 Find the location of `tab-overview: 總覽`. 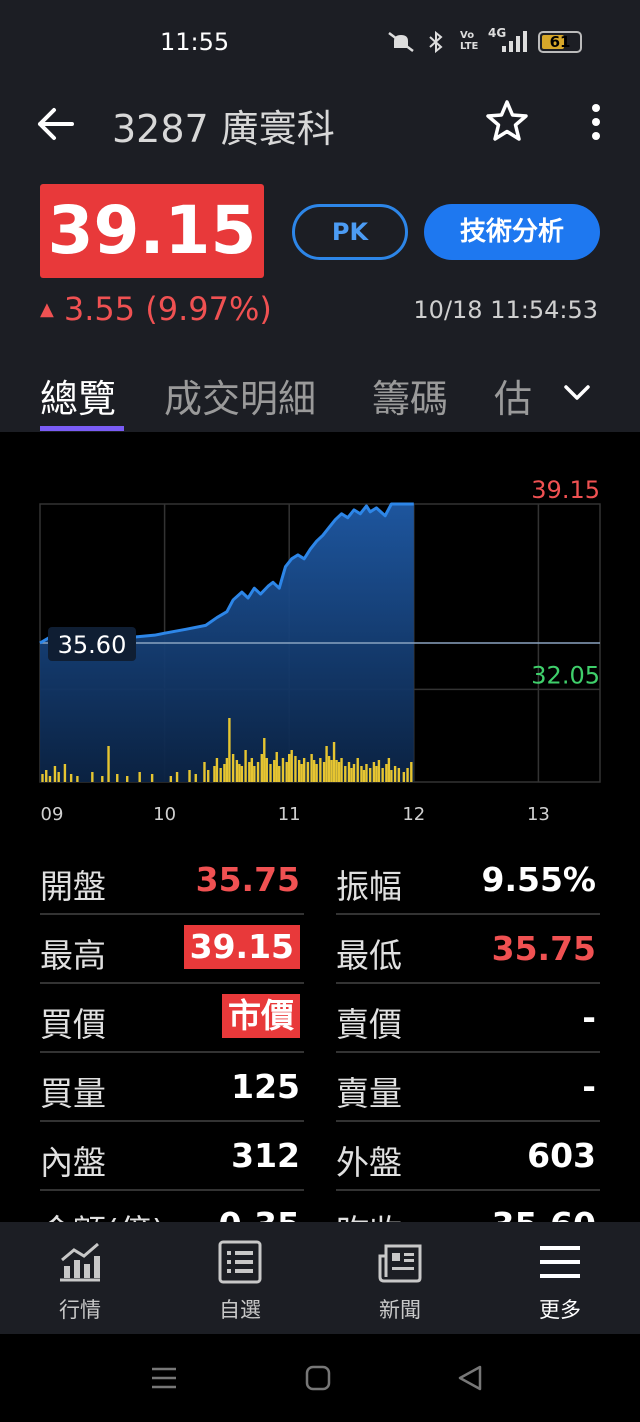

tab-overview: 總覽 is located at coordinates (78, 395).